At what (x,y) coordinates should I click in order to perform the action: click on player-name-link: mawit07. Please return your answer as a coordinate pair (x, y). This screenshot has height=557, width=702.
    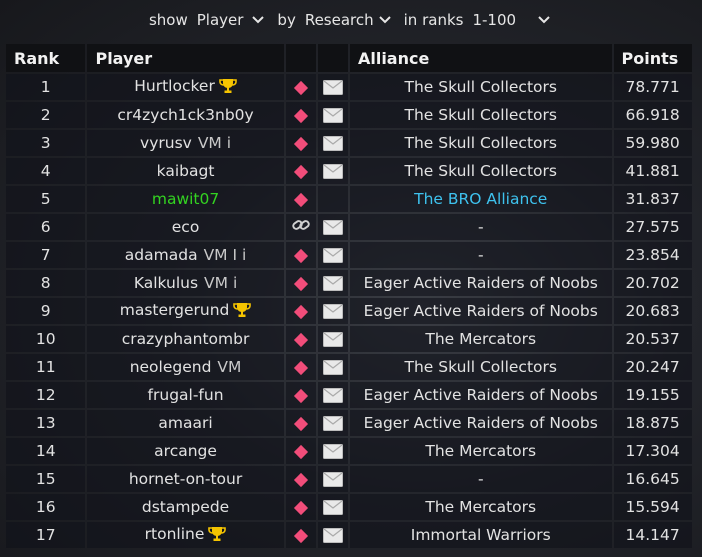
    Looking at the image, I should click on (185, 199).